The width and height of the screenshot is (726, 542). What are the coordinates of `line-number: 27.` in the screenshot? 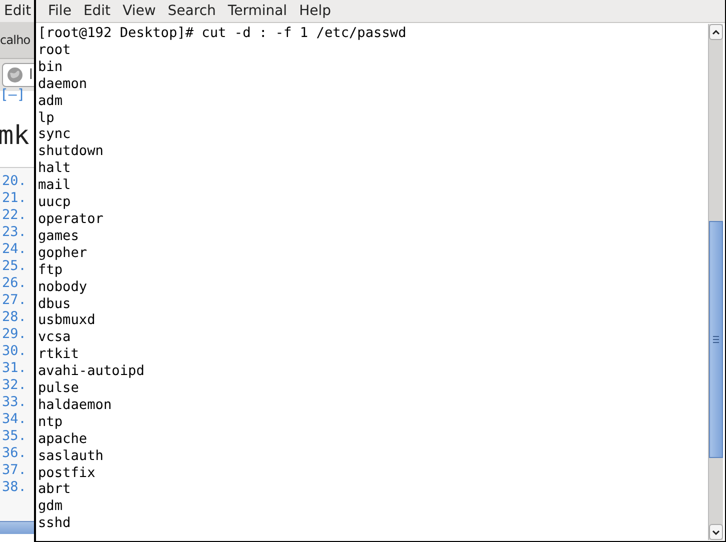 It's located at (15, 300).